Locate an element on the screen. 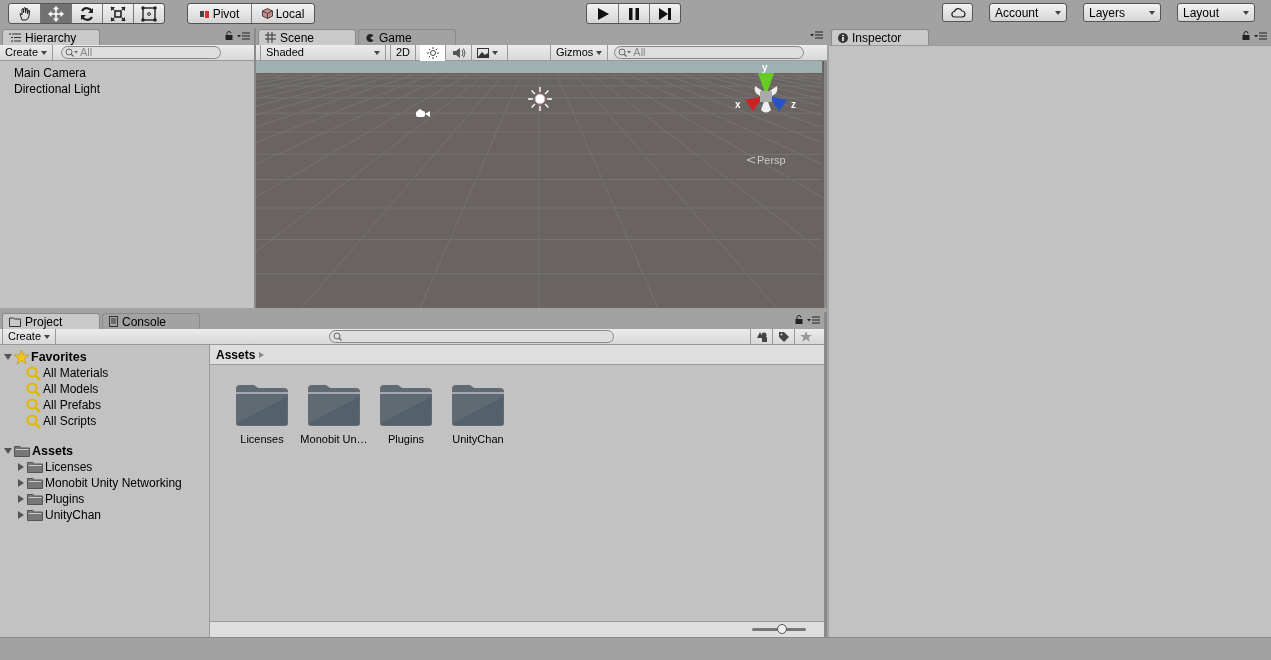 Image resolution: width=1271 pixels, height=660 pixels. shapes-icon is located at coordinates (761, 336).